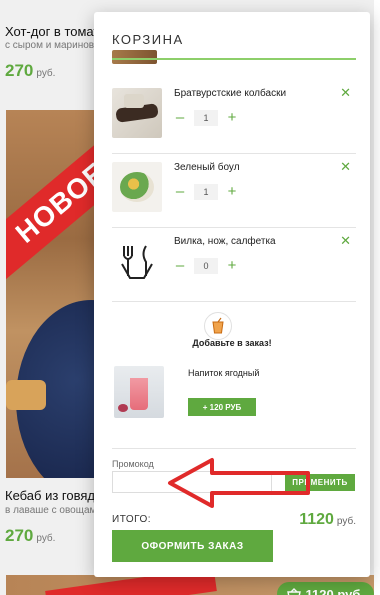 Image resolution: width=380 pixels, height=595 pixels. Describe the element at coordinates (192, 546) in the screenshot. I see `checkout-button: ОФОРМИТЬ ЗАКАЗ` at that location.